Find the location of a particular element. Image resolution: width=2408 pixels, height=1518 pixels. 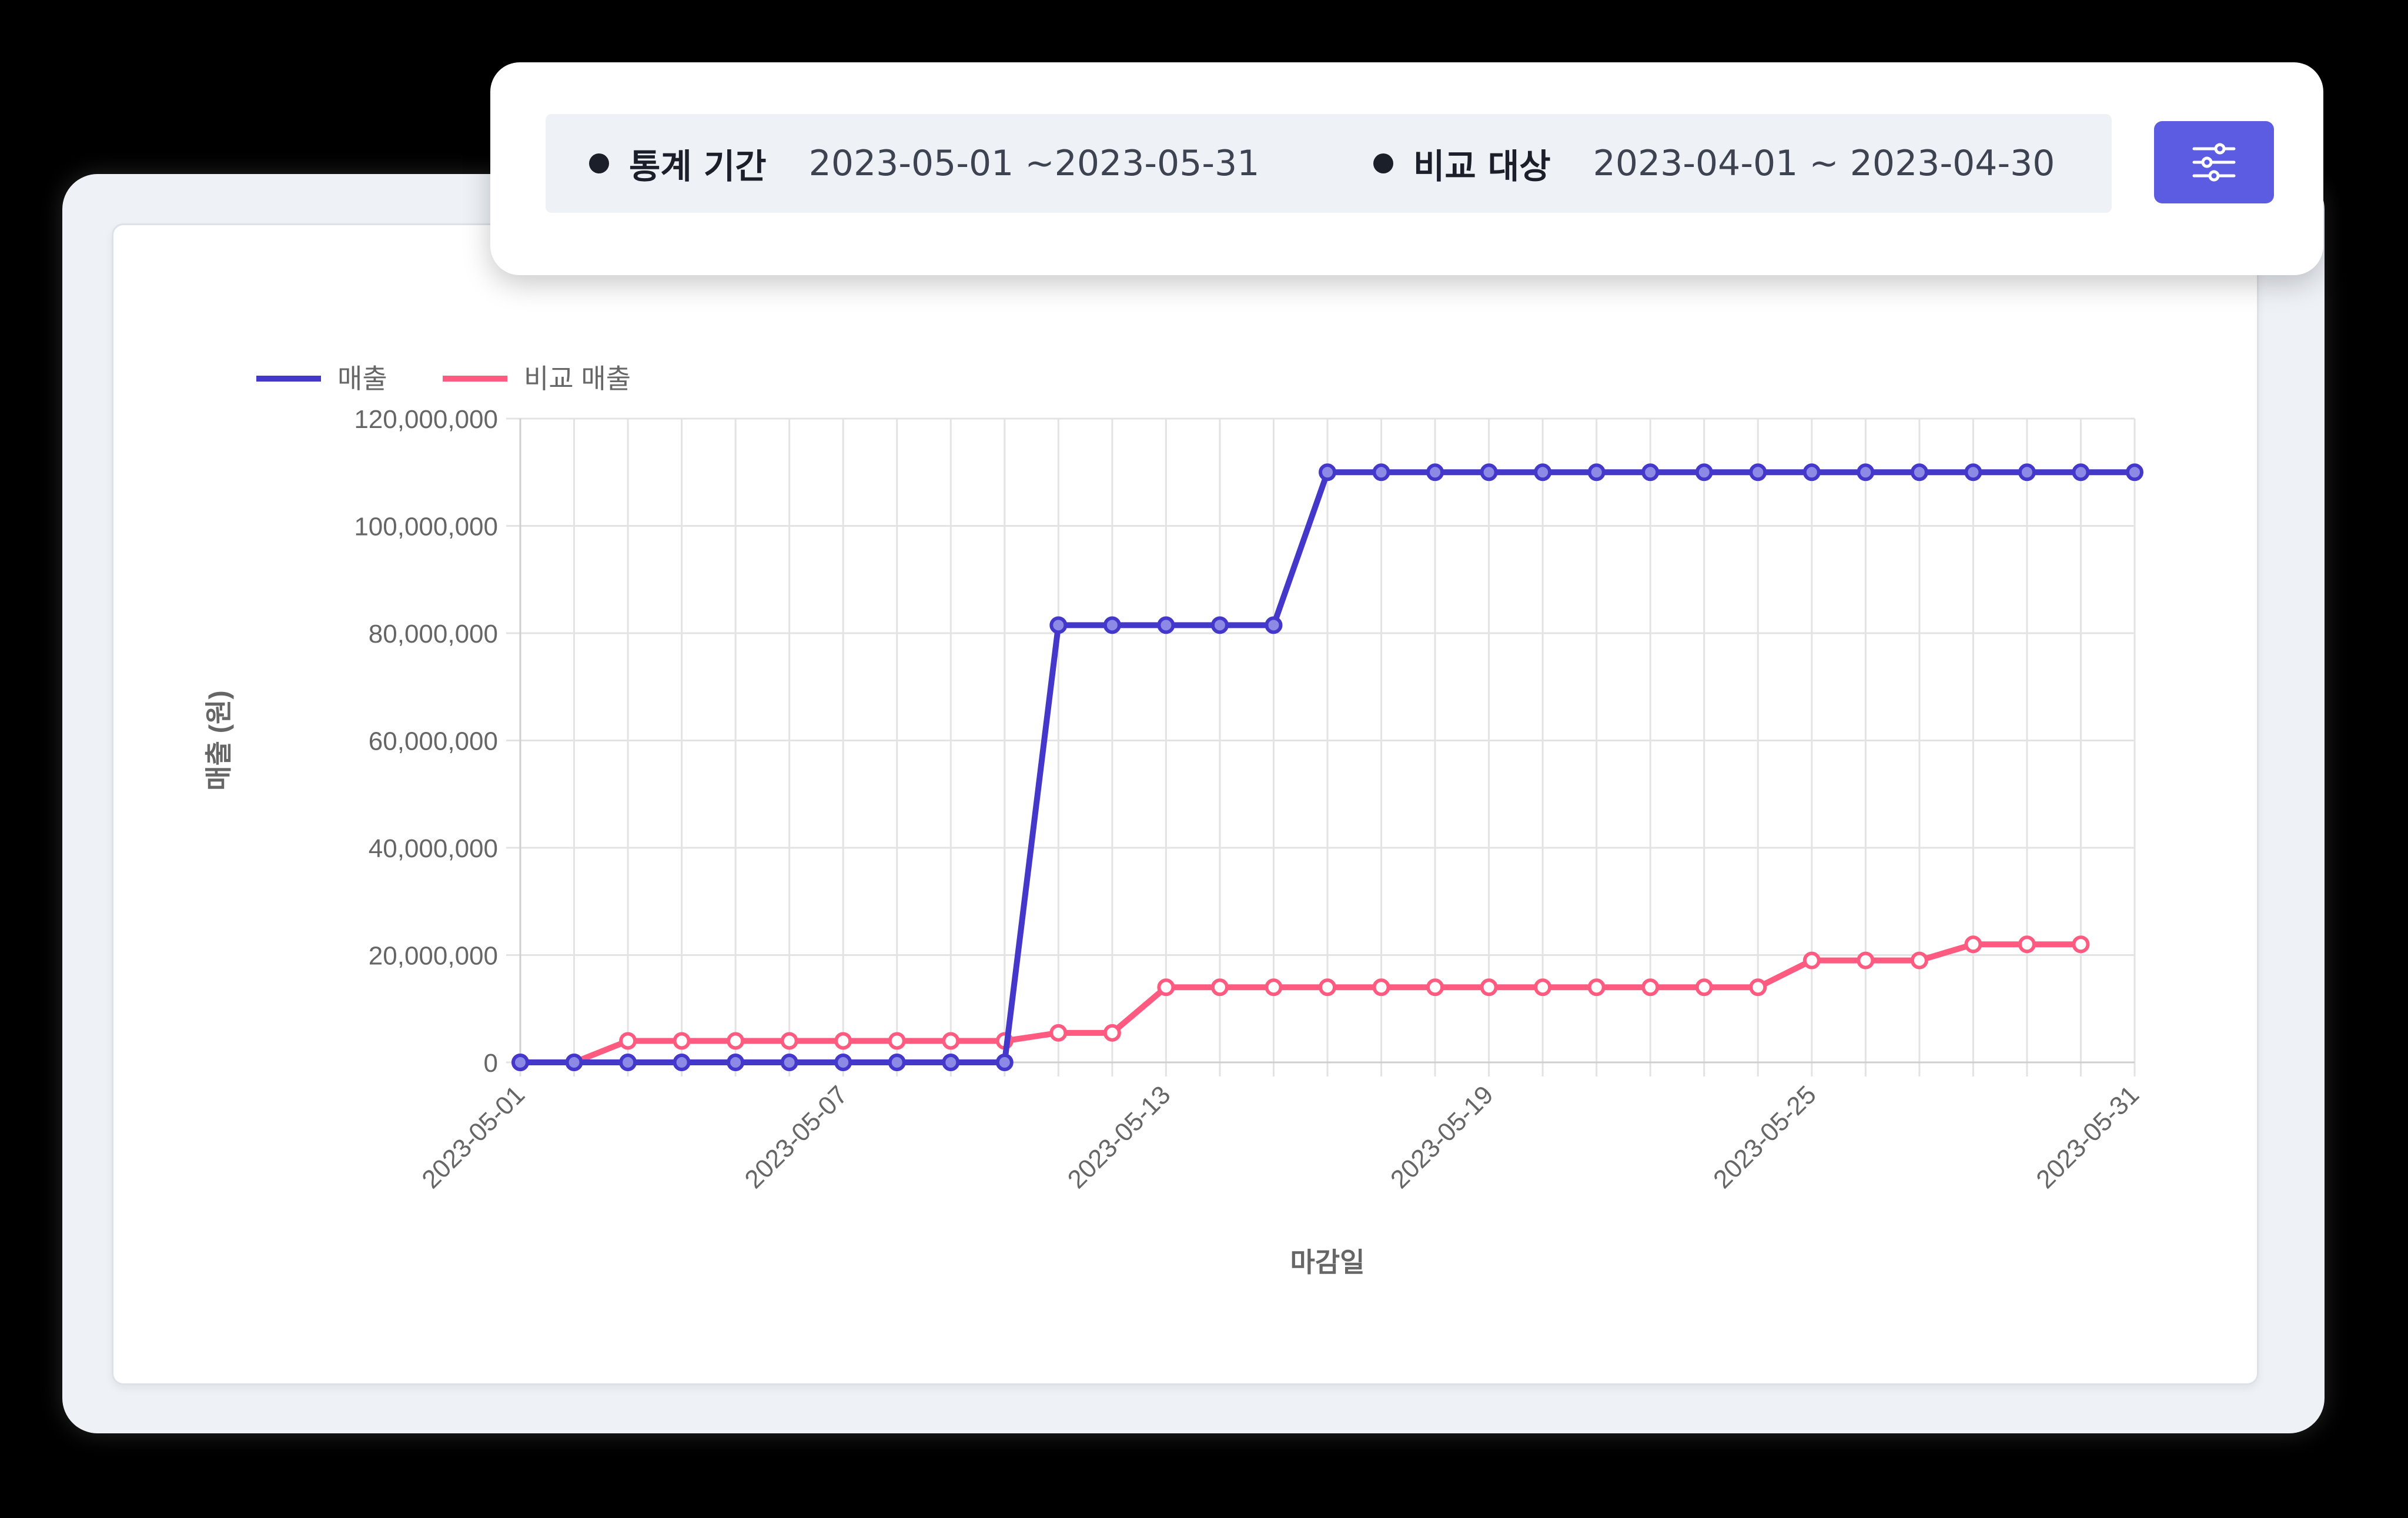

y-tick-label: 40,000,000 is located at coordinates (433, 848).